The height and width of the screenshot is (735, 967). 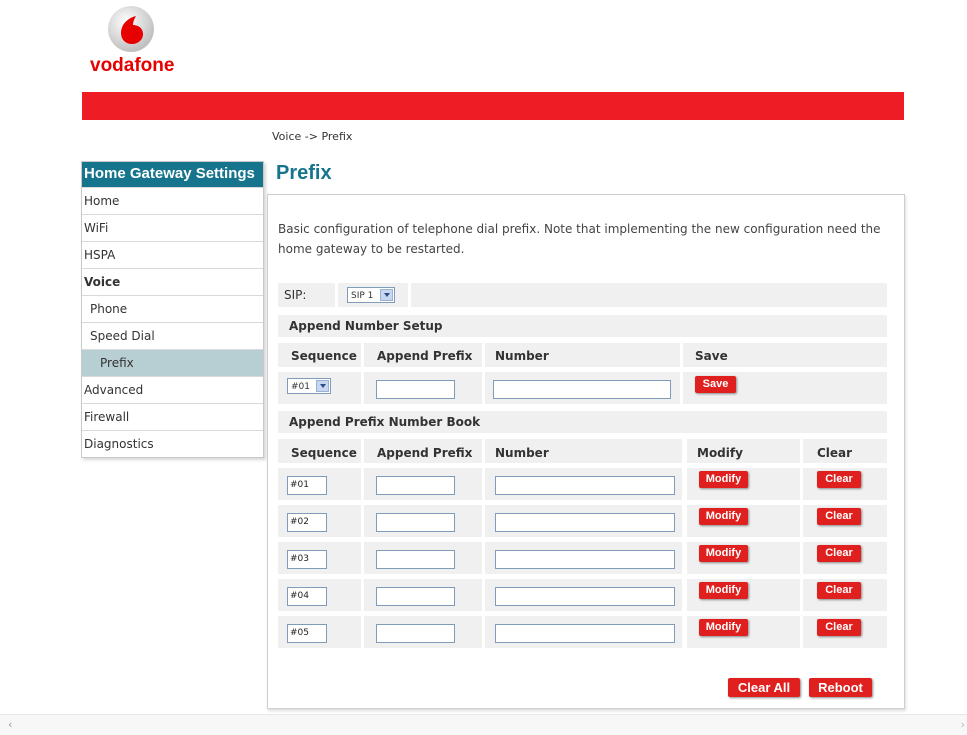 I want to click on breadcrumb: Voice -> Prefix, so click(x=312, y=136).